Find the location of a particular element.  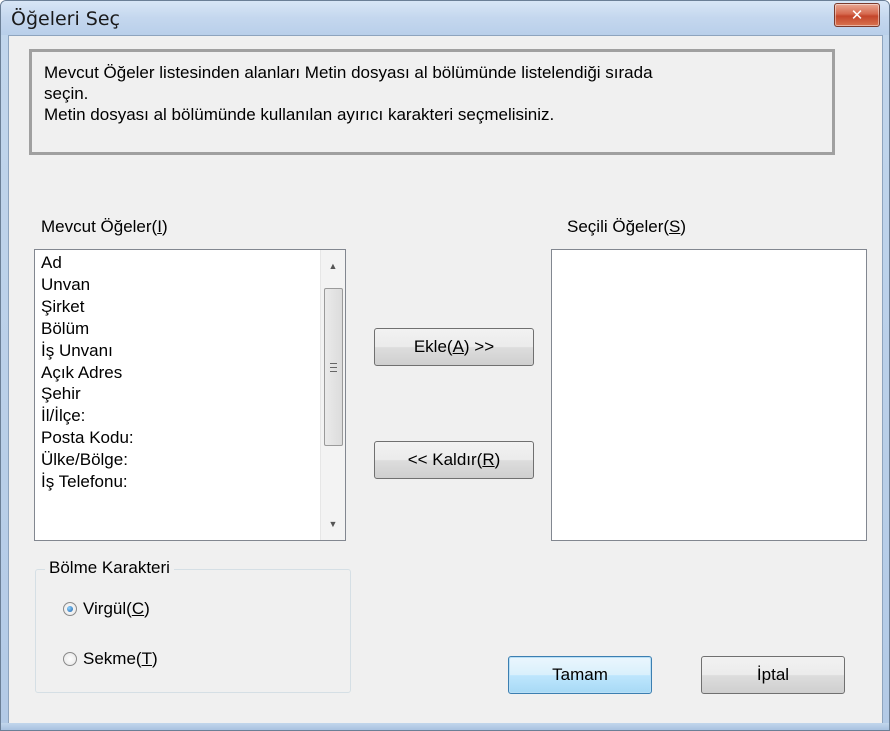

cancel-button: İptal is located at coordinates (773, 675).